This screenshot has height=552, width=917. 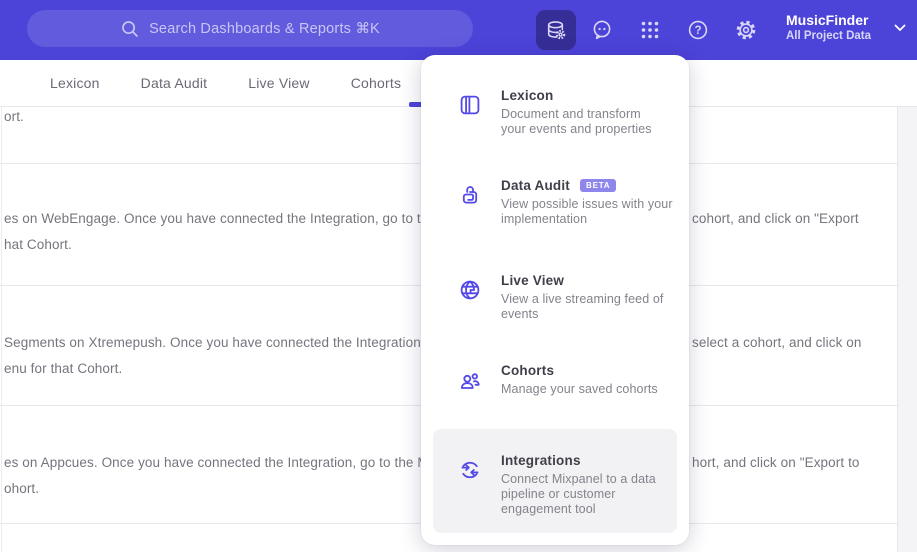 What do you see at coordinates (470, 470) in the screenshot?
I see `integrations-sync-icon` at bounding box center [470, 470].